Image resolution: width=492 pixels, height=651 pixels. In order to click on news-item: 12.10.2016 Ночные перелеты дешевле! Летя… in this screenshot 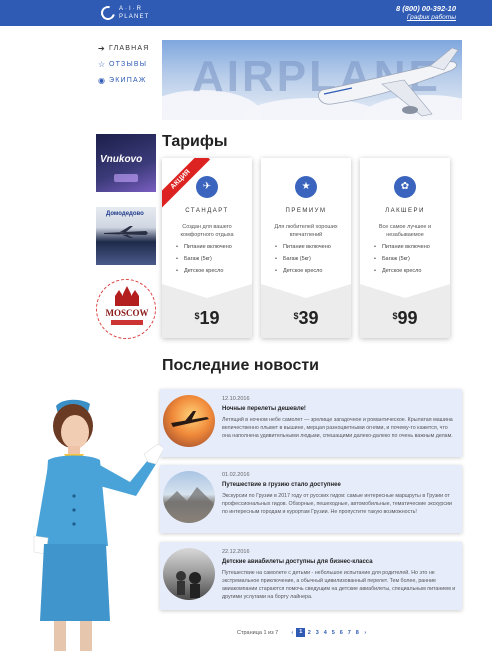, I will do `click(311, 423)`.